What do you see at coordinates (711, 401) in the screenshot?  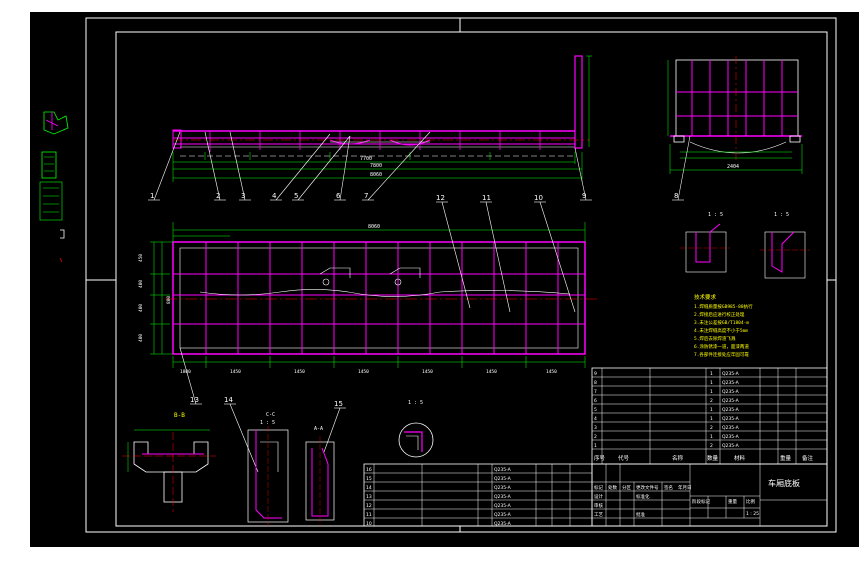 I see `bom-right-cell-r3-c3: 2` at bounding box center [711, 401].